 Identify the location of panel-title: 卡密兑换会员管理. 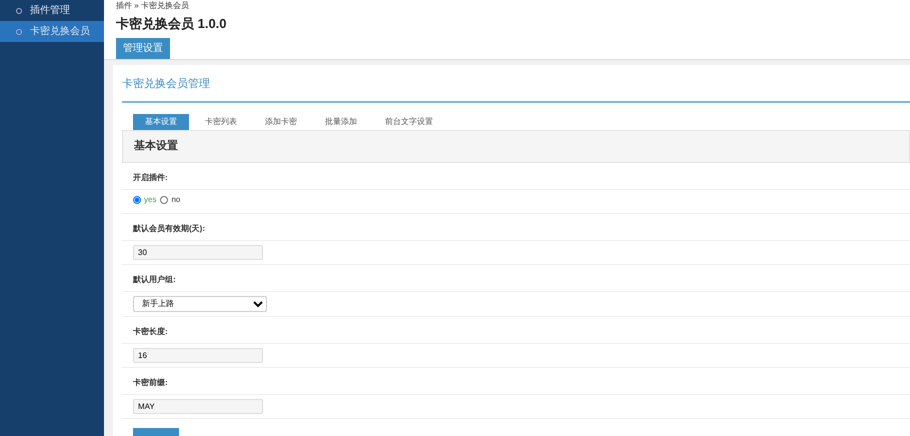
(516, 83).